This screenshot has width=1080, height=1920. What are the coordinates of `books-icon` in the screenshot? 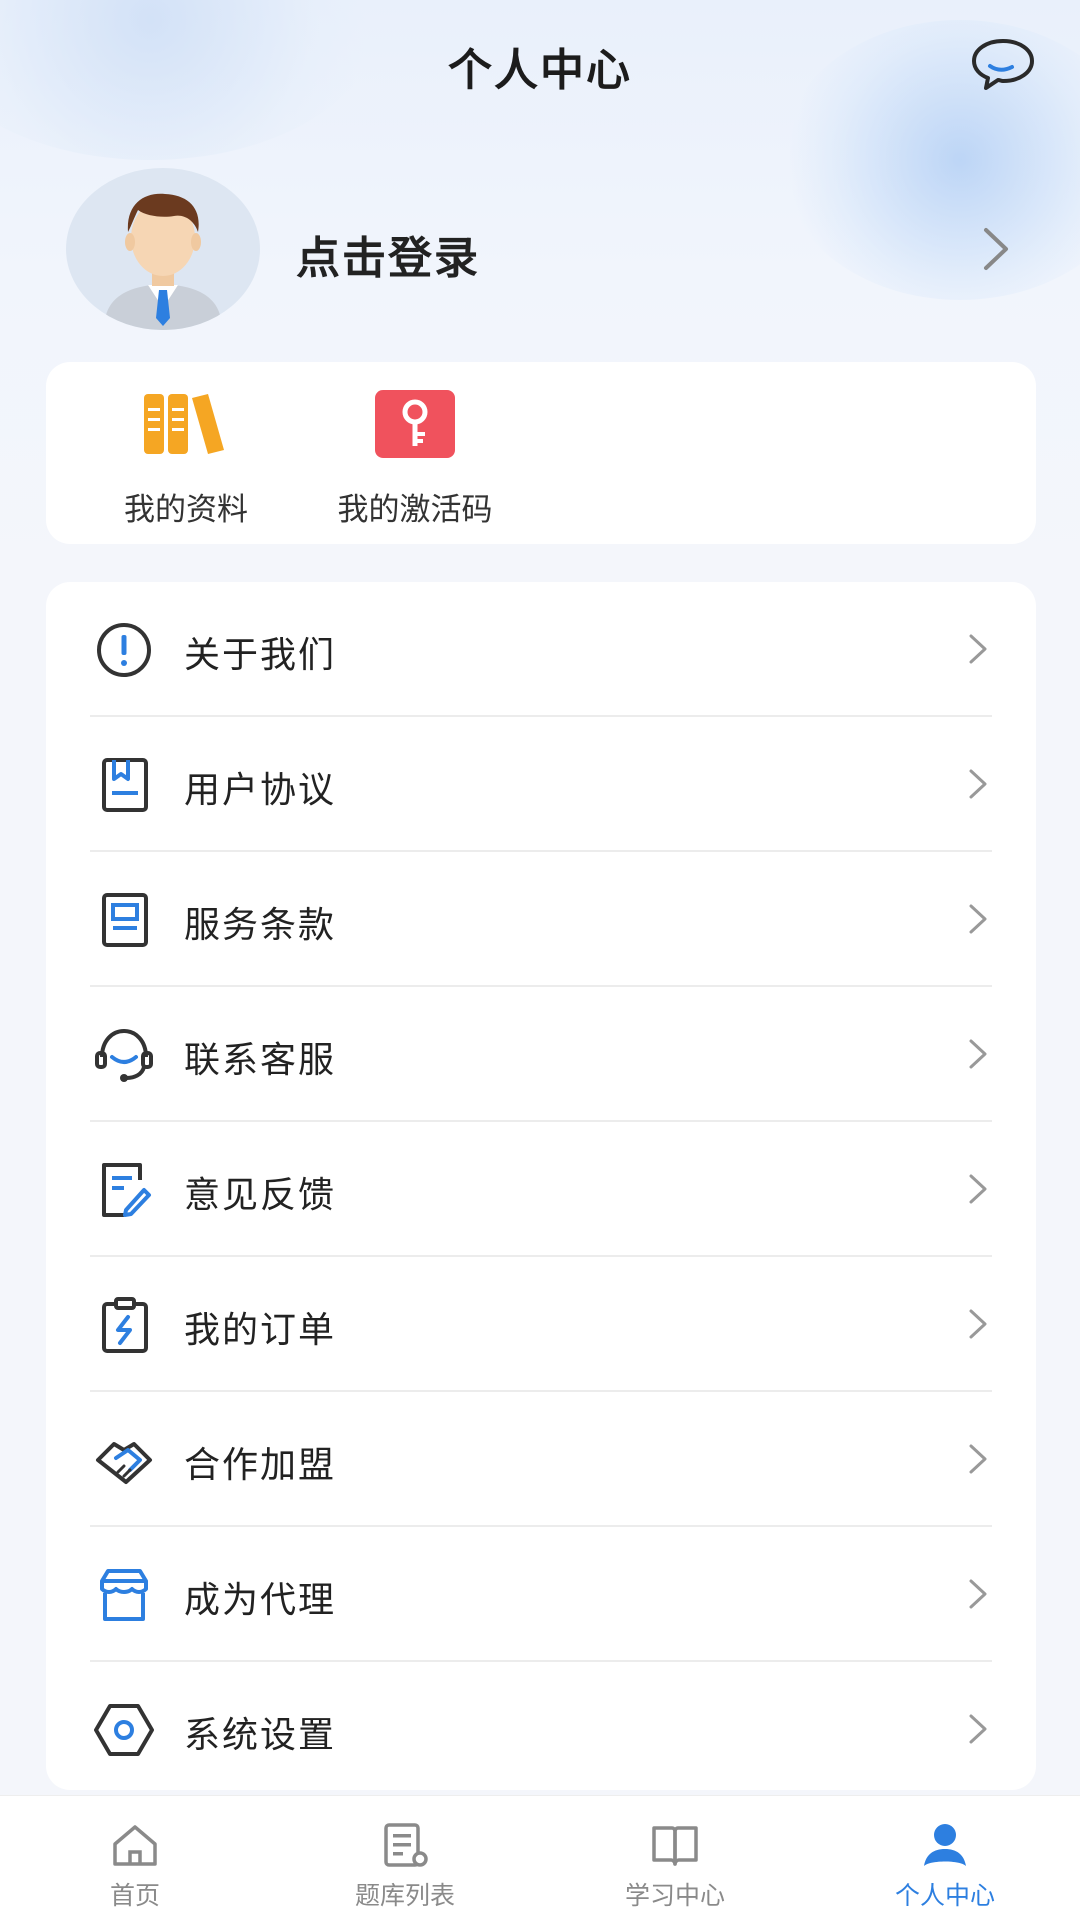 It's located at (184, 424).